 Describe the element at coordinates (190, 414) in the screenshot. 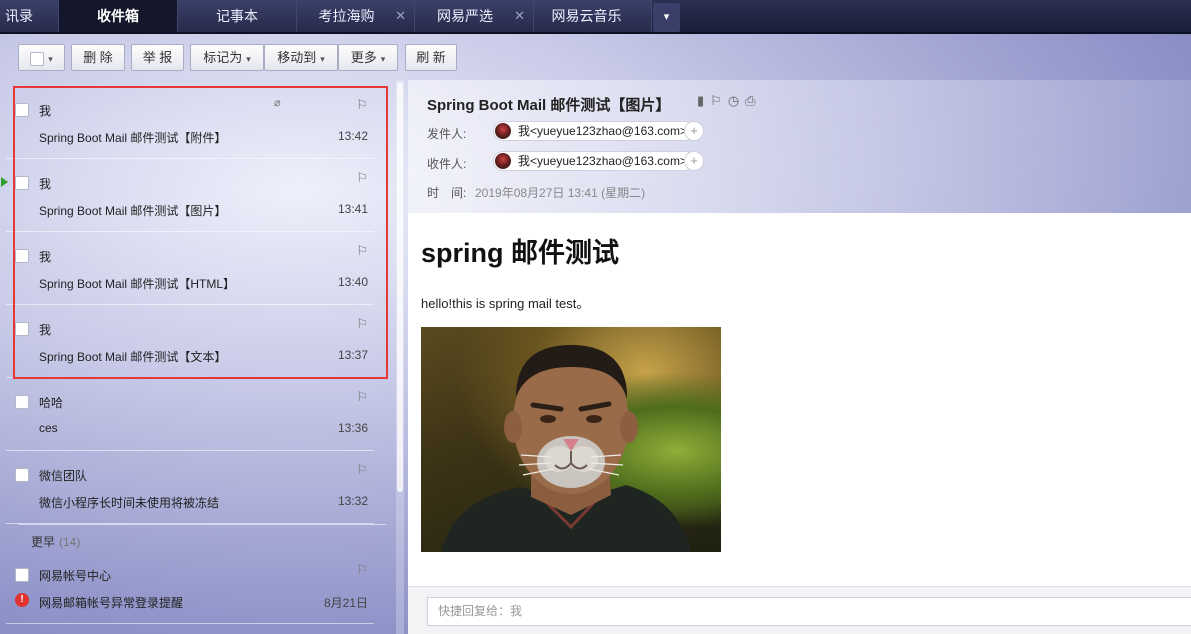

I see `mail-list-item: 哈哈 ⚐ ces 13:36` at that location.